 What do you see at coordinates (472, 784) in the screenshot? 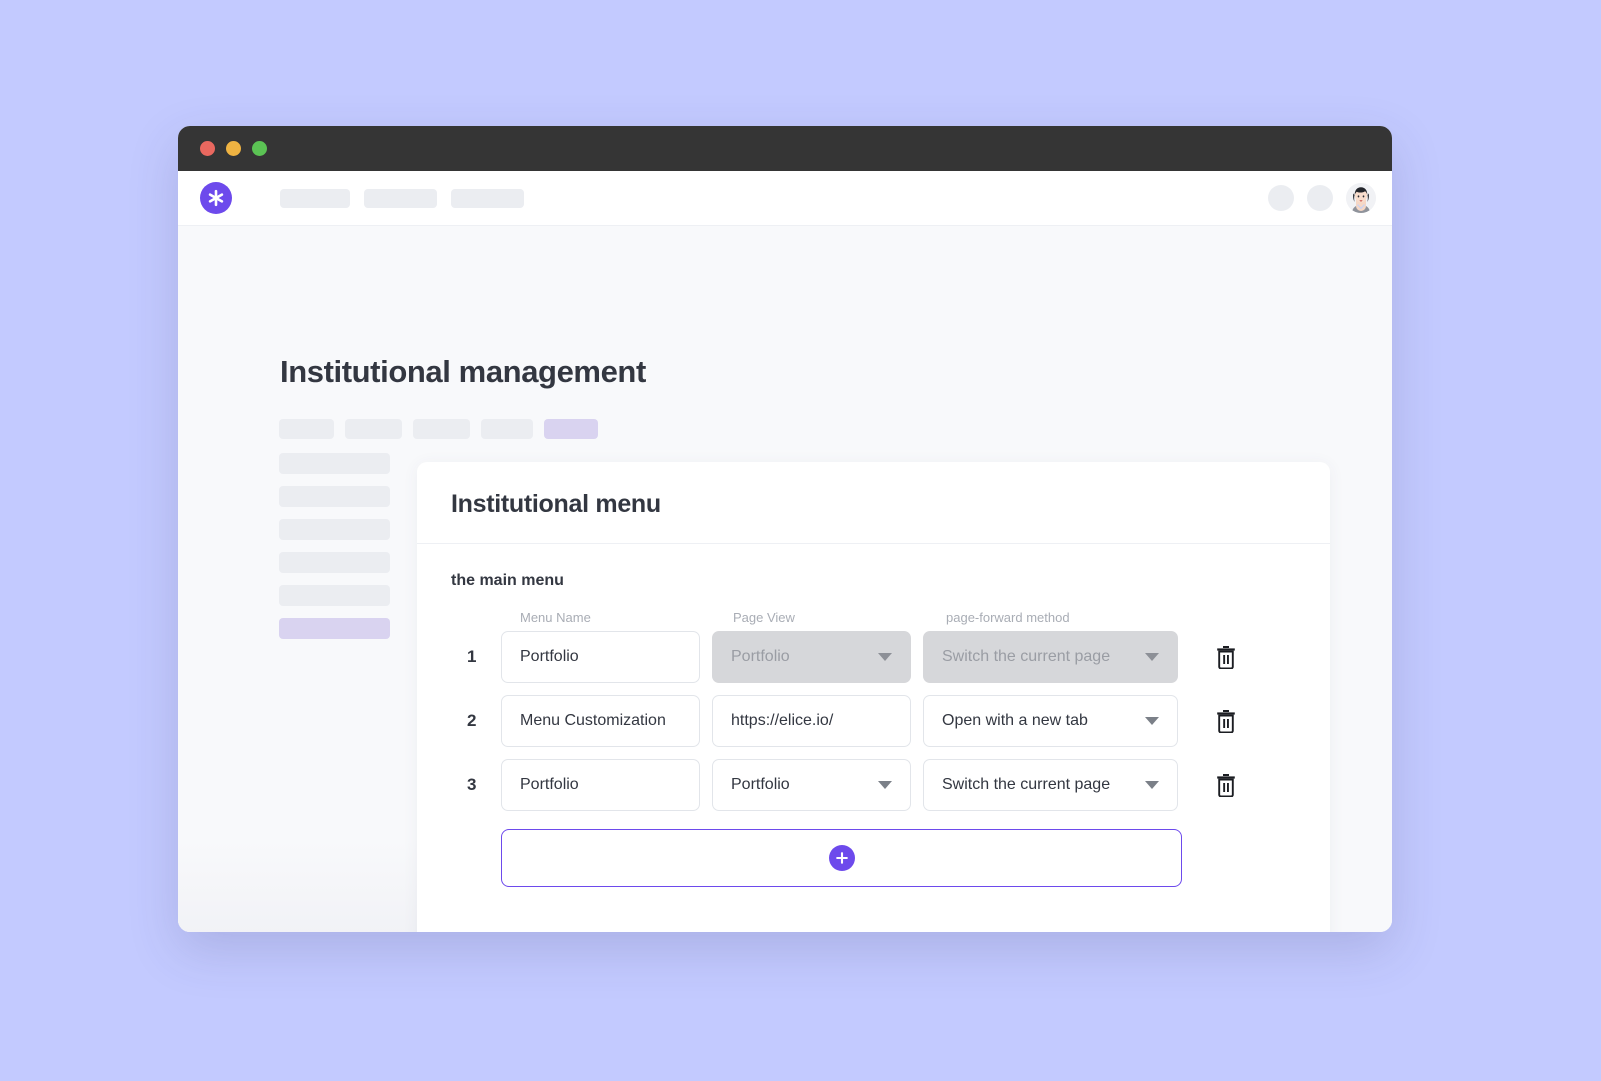
I see `row-number: 3` at bounding box center [472, 784].